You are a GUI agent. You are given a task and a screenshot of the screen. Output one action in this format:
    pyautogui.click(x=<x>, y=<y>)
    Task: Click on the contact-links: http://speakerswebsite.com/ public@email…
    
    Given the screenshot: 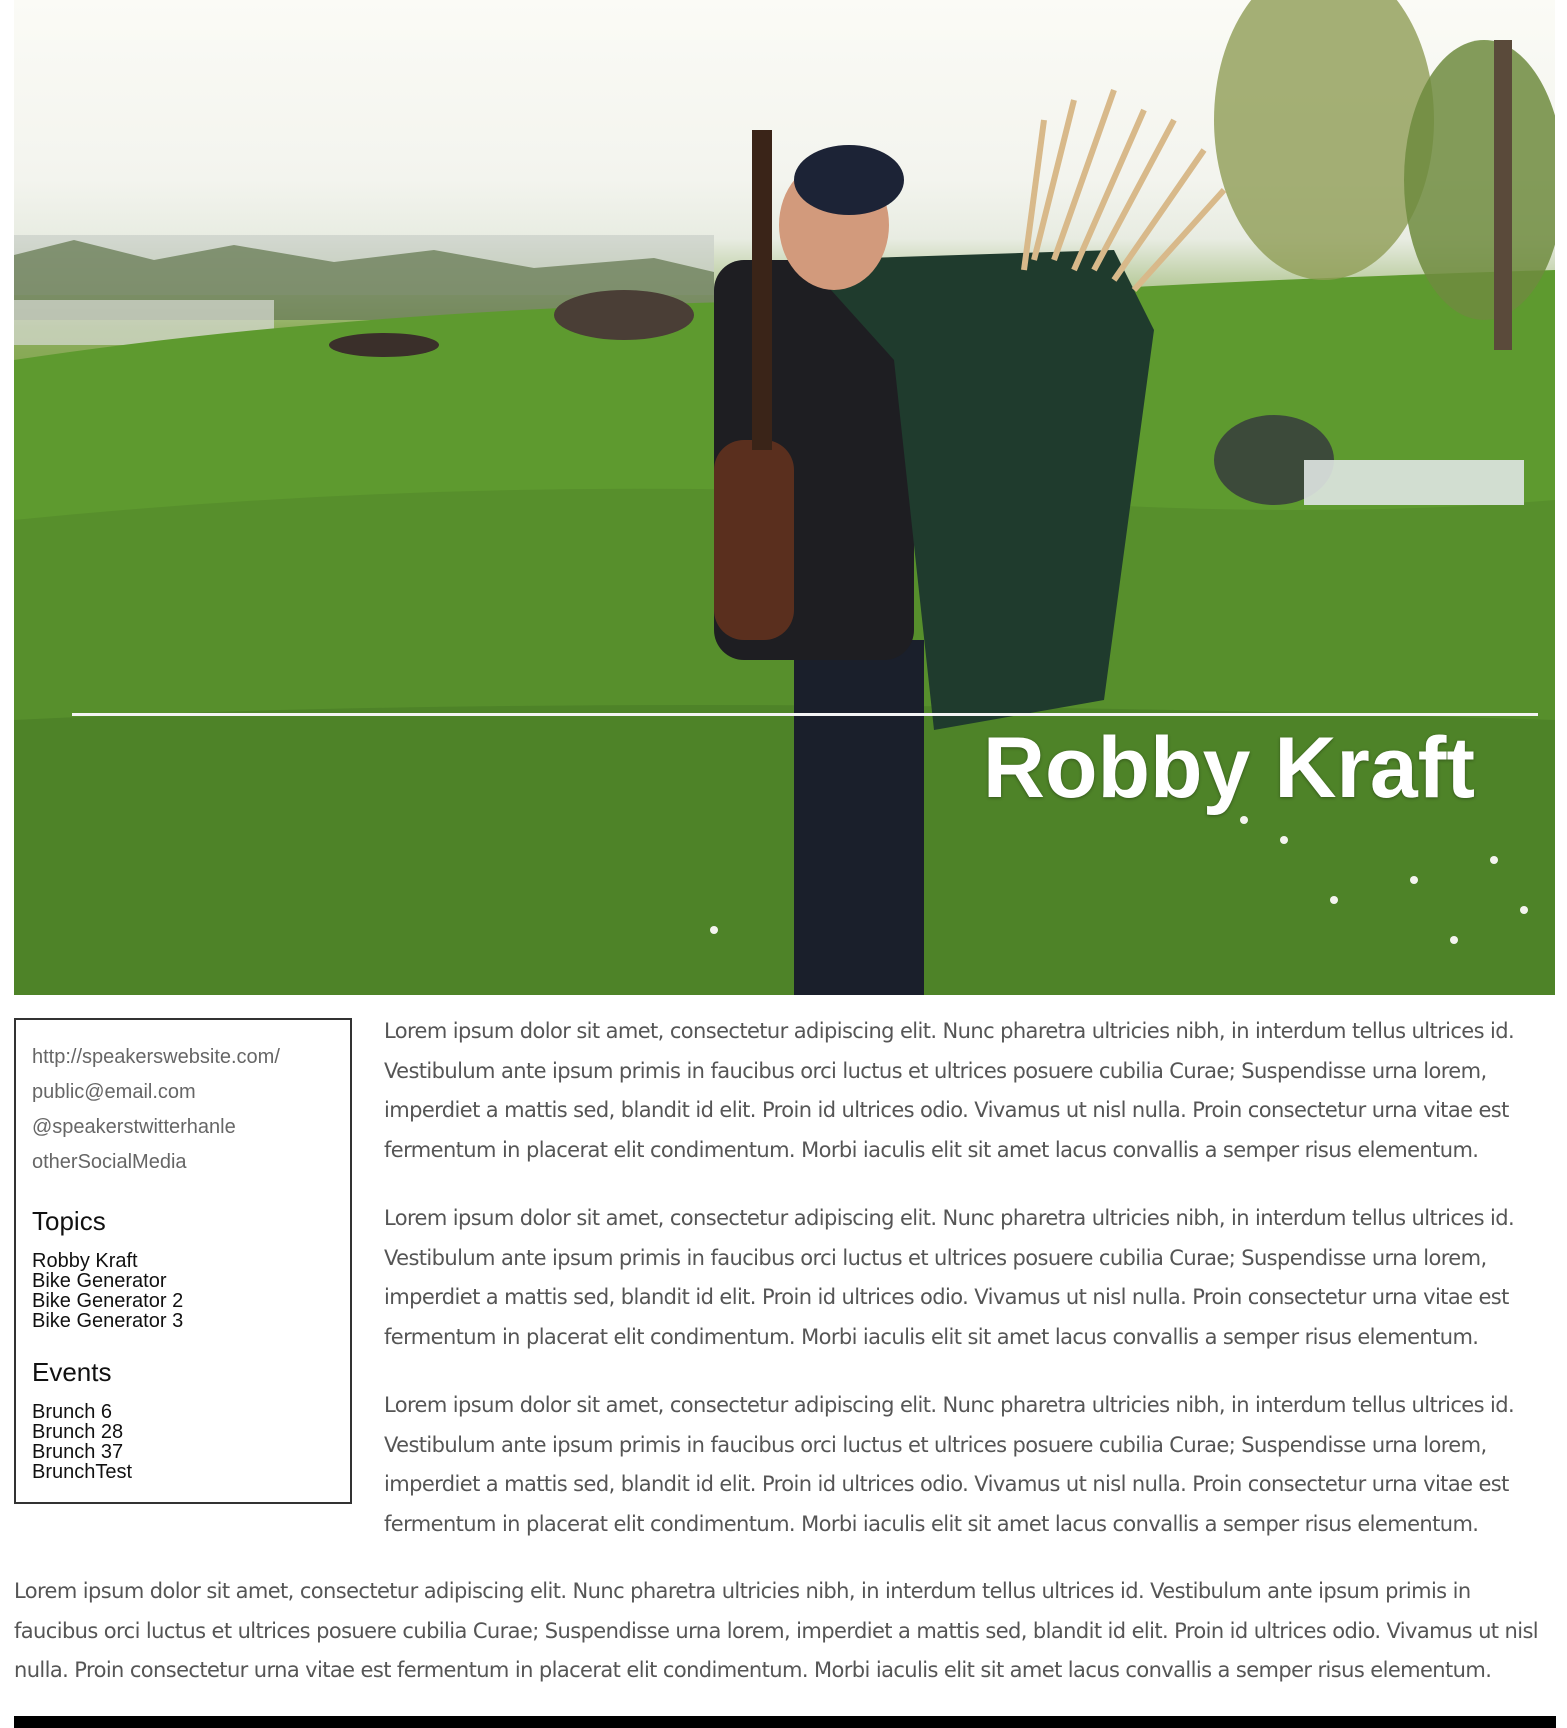 What is the action you would take?
    pyautogui.click(x=183, y=1110)
    